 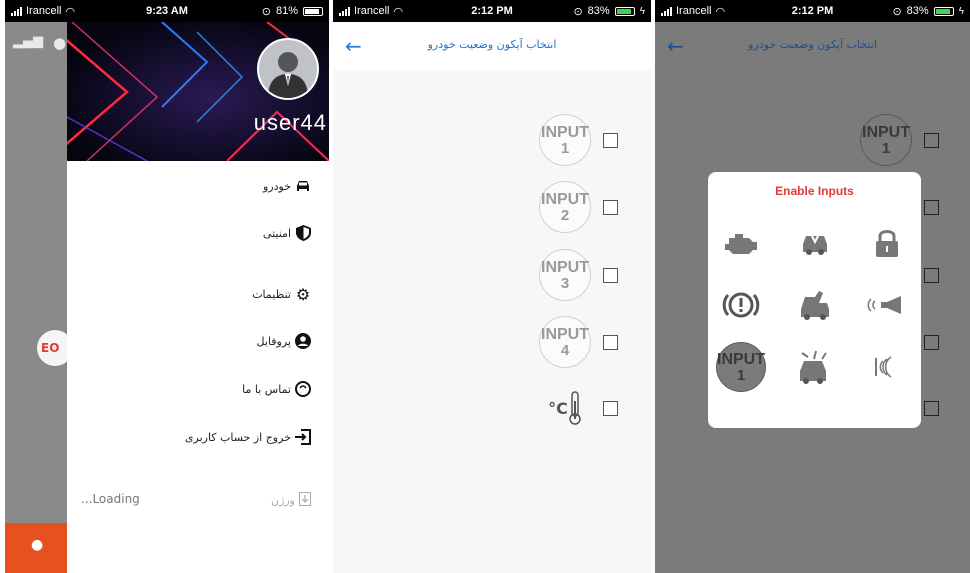 I want to click on input-number: 2, so click(x=565, y=215).